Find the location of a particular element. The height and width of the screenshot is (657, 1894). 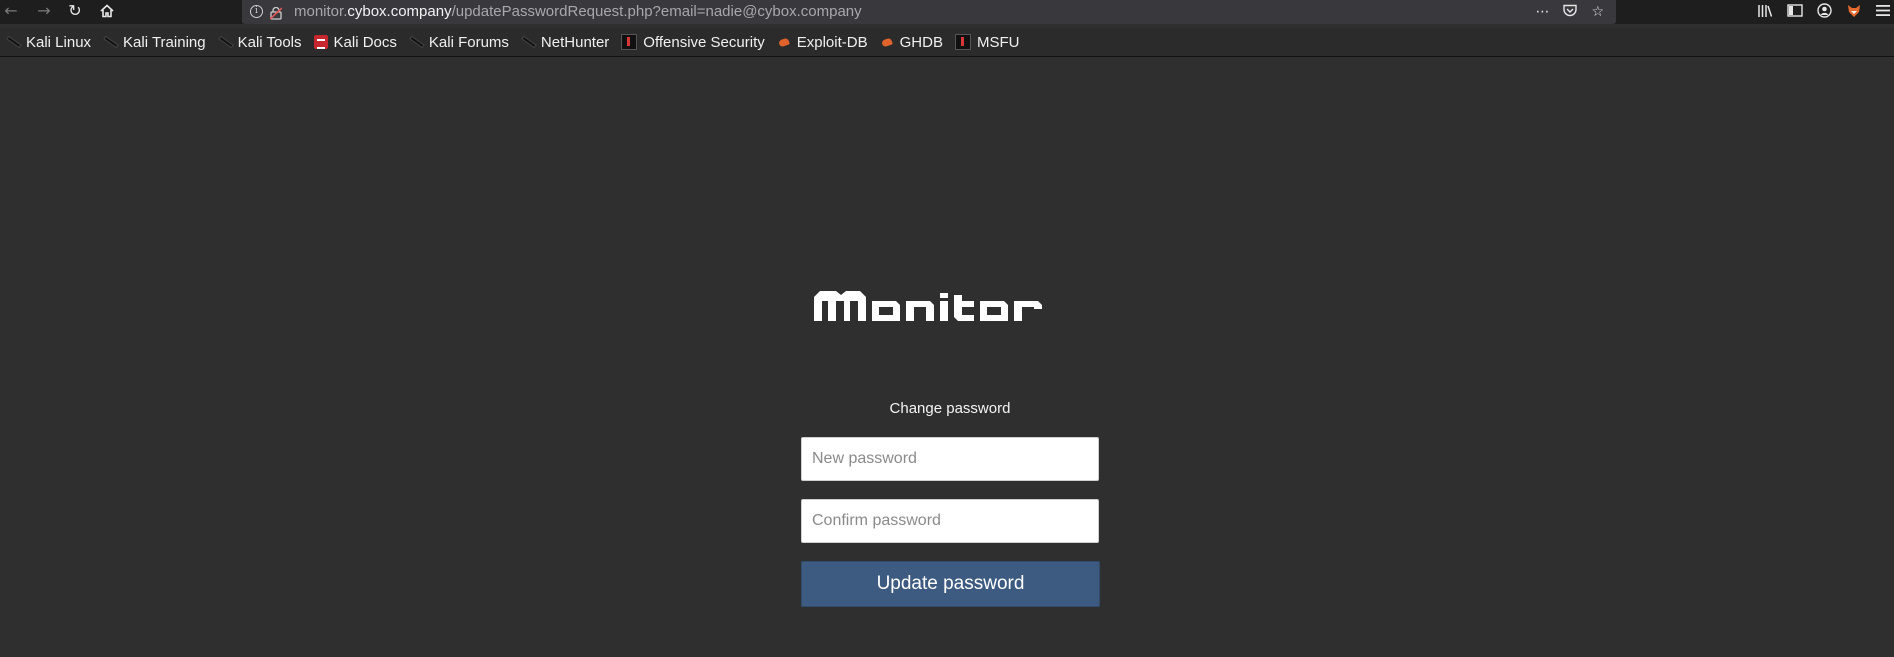

library-icon is located at coordinates (1765, 12).